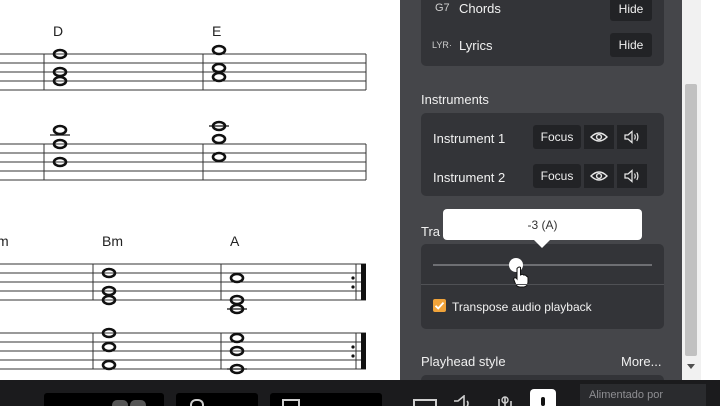 The width and height of the screenshot is (720, 406). I want to click on chords-icon: G7, so click(442, 8).